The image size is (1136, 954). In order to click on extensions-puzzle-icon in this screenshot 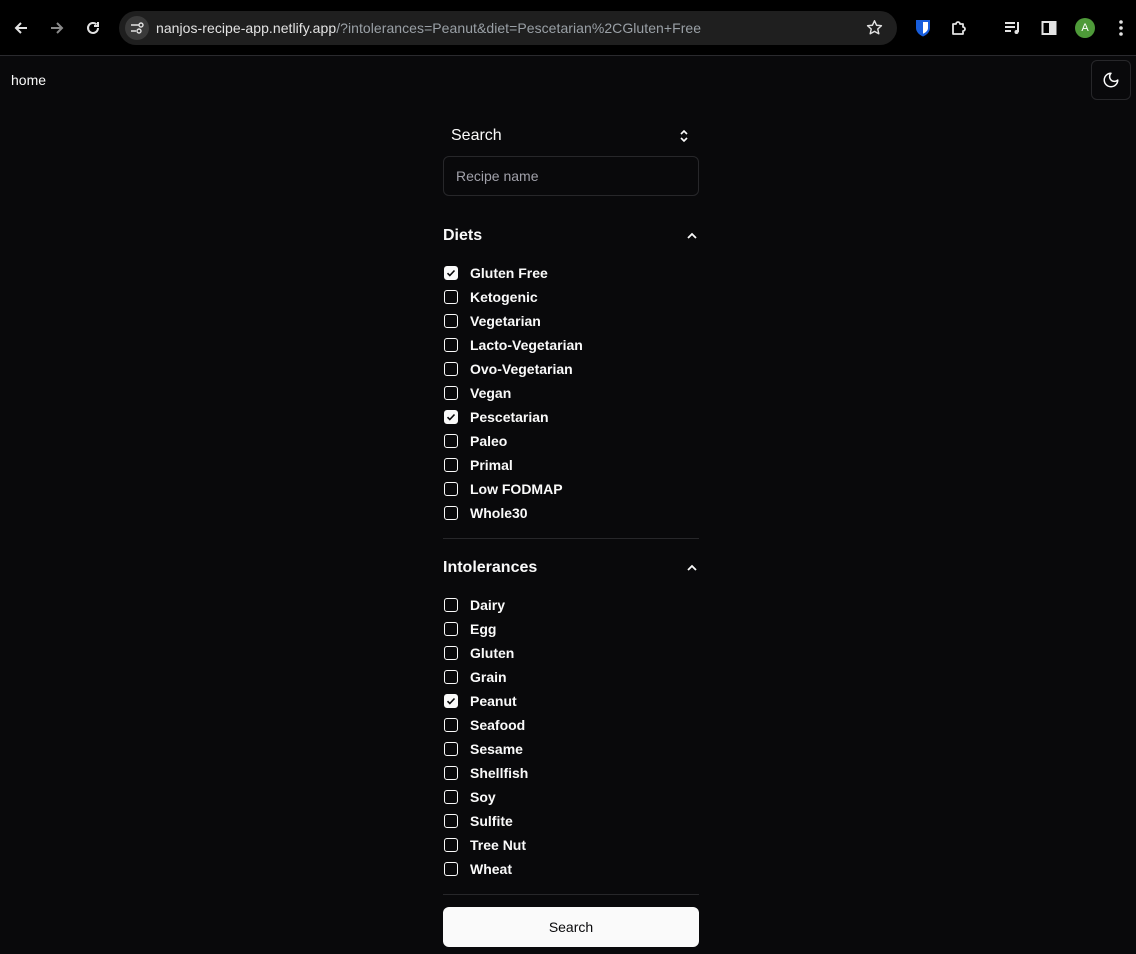, I will do `click(959, 28)`.